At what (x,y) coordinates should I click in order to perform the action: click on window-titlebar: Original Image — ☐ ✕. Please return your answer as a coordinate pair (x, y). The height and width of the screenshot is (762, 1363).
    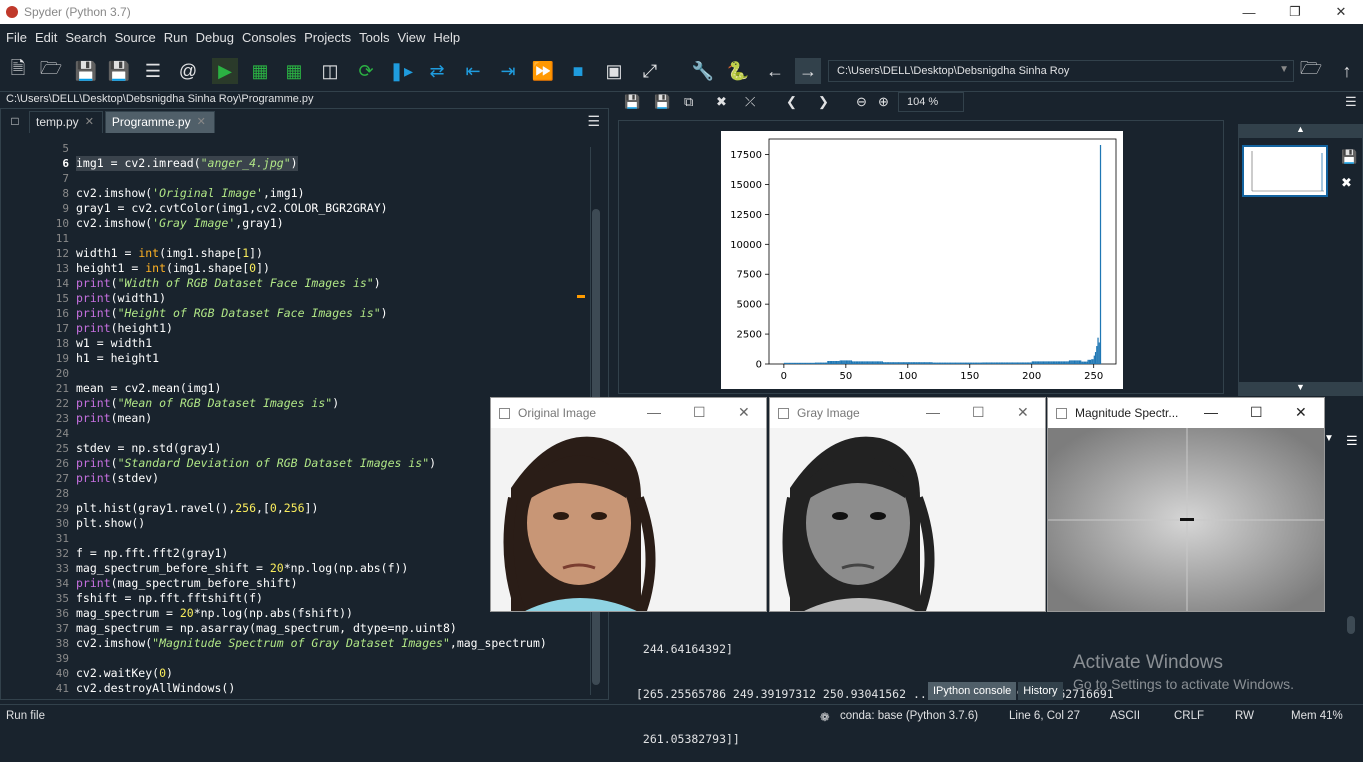
    Looking at the image, I should click on (628, 413).